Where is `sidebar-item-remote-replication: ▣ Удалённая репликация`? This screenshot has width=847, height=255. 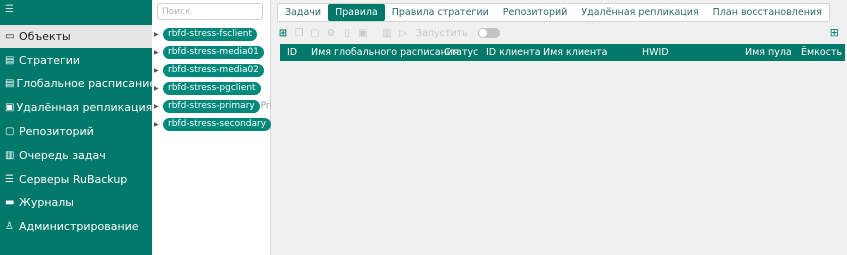 sidebar-item-remote-replication: ▣ Удалённая репликация is located at coordinates (76, 107).